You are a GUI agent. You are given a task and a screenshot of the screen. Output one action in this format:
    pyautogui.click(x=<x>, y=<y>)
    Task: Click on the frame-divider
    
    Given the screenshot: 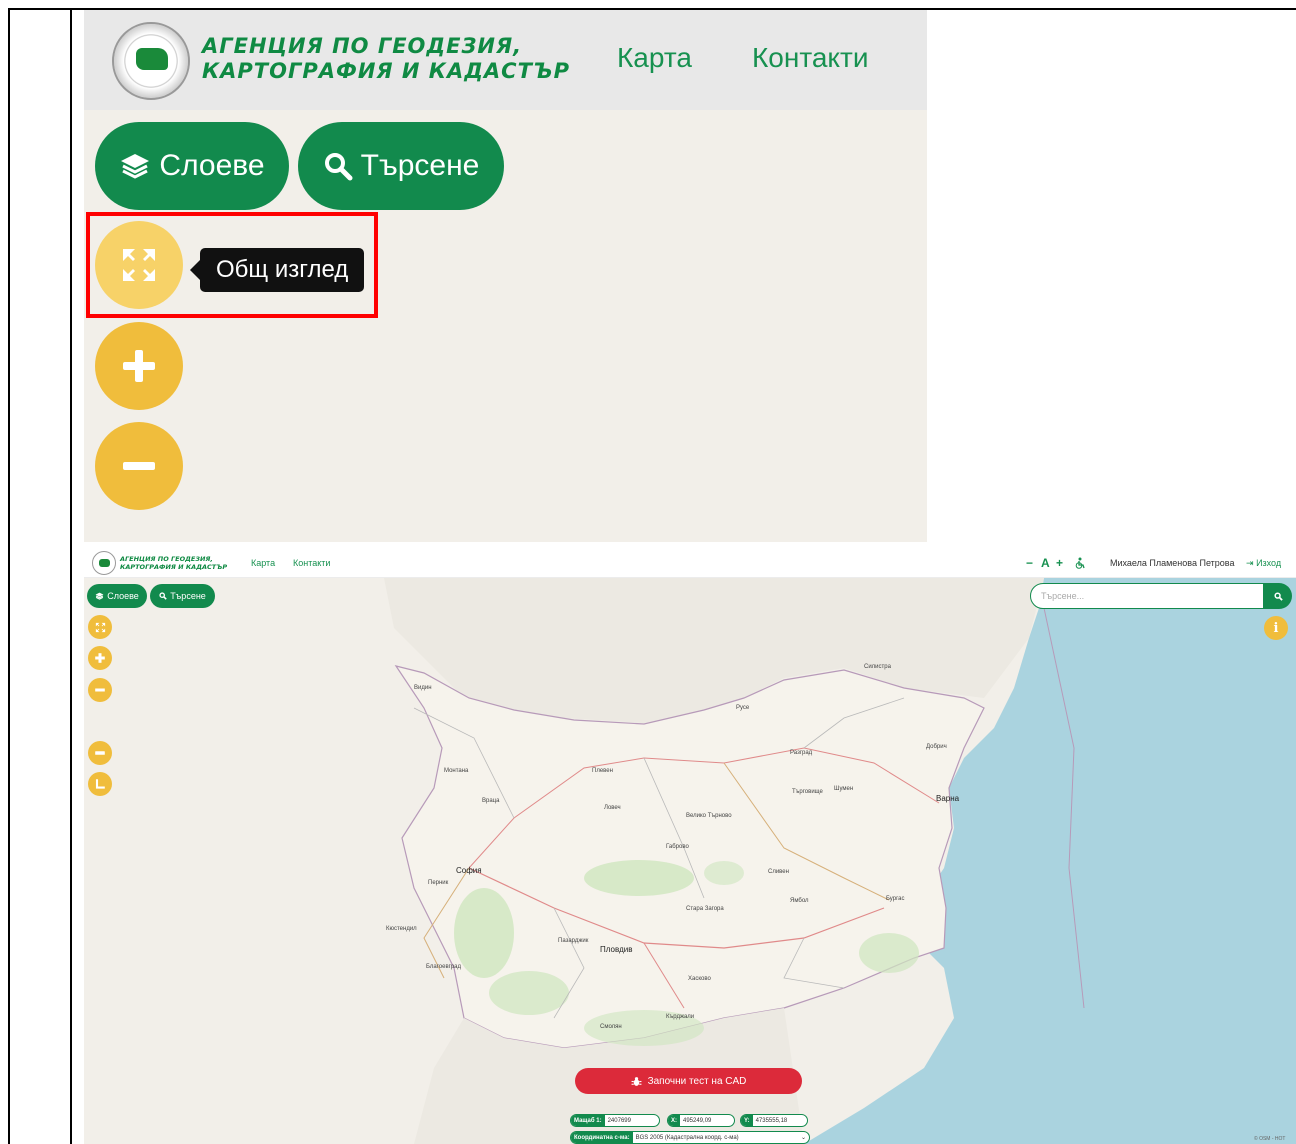 What is the action you would take?
    pyautogui.click(x=71, y=576)
    